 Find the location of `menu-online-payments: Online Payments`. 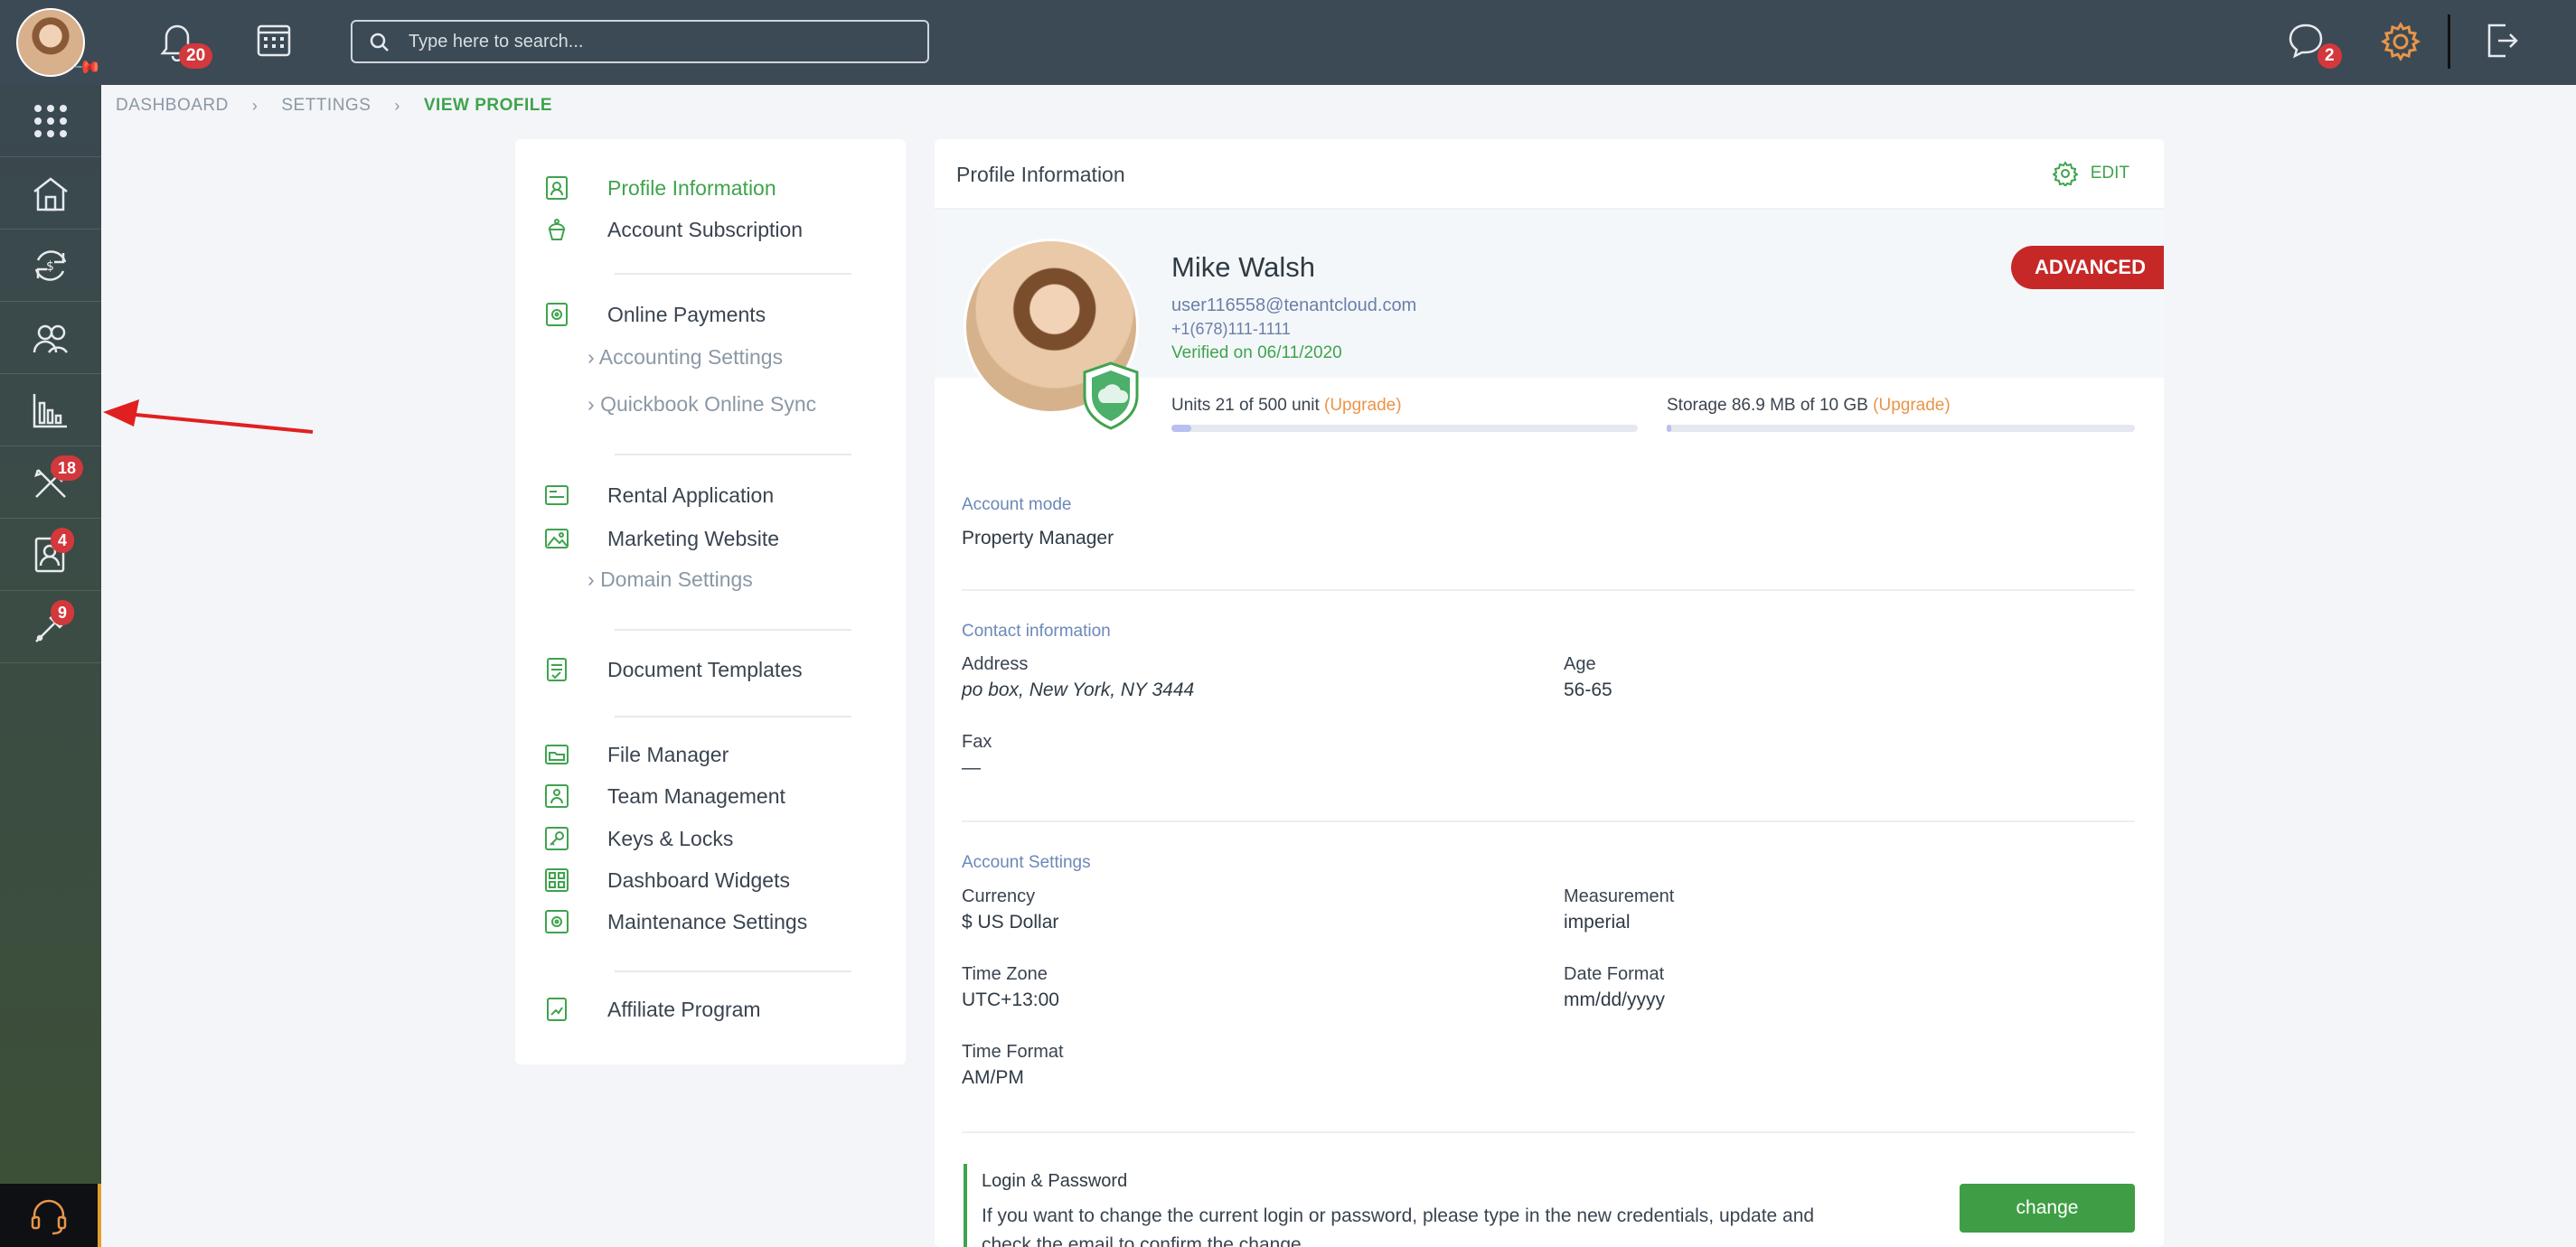

menu-online-payments: Online Payments is located at coordinates (655, 314).